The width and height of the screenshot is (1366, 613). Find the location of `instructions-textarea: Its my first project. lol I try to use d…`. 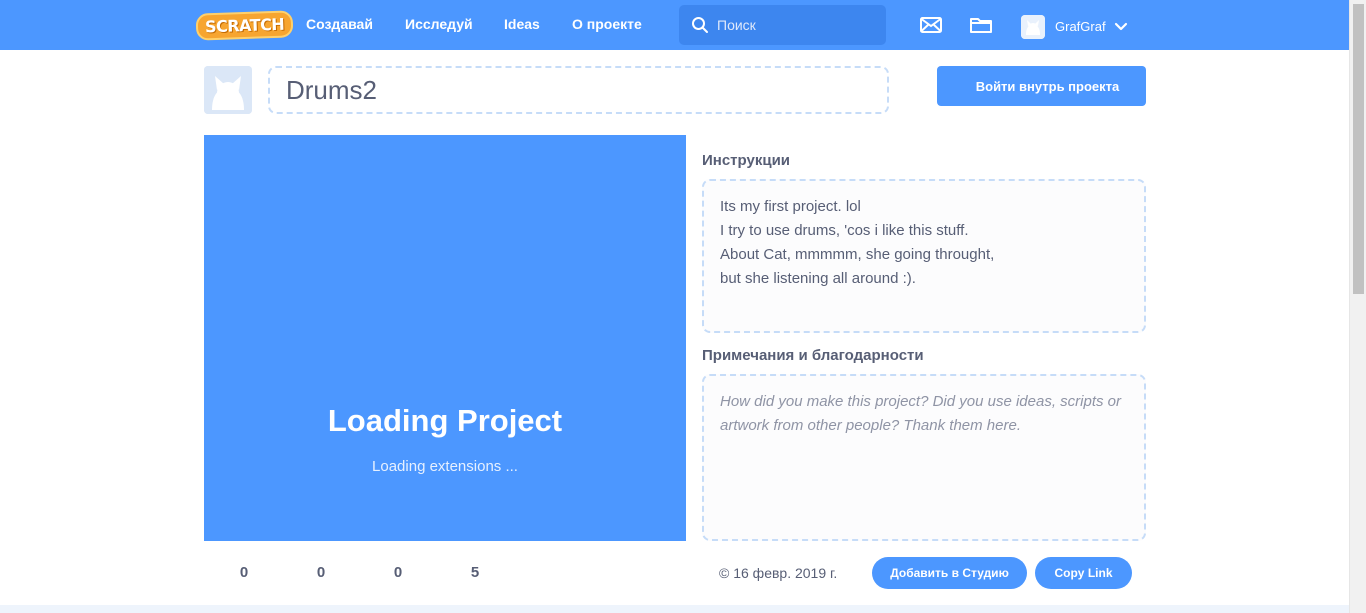

instructions-textarea: Its my first project. lol I try to use d… is located at coordinates (924, 256).